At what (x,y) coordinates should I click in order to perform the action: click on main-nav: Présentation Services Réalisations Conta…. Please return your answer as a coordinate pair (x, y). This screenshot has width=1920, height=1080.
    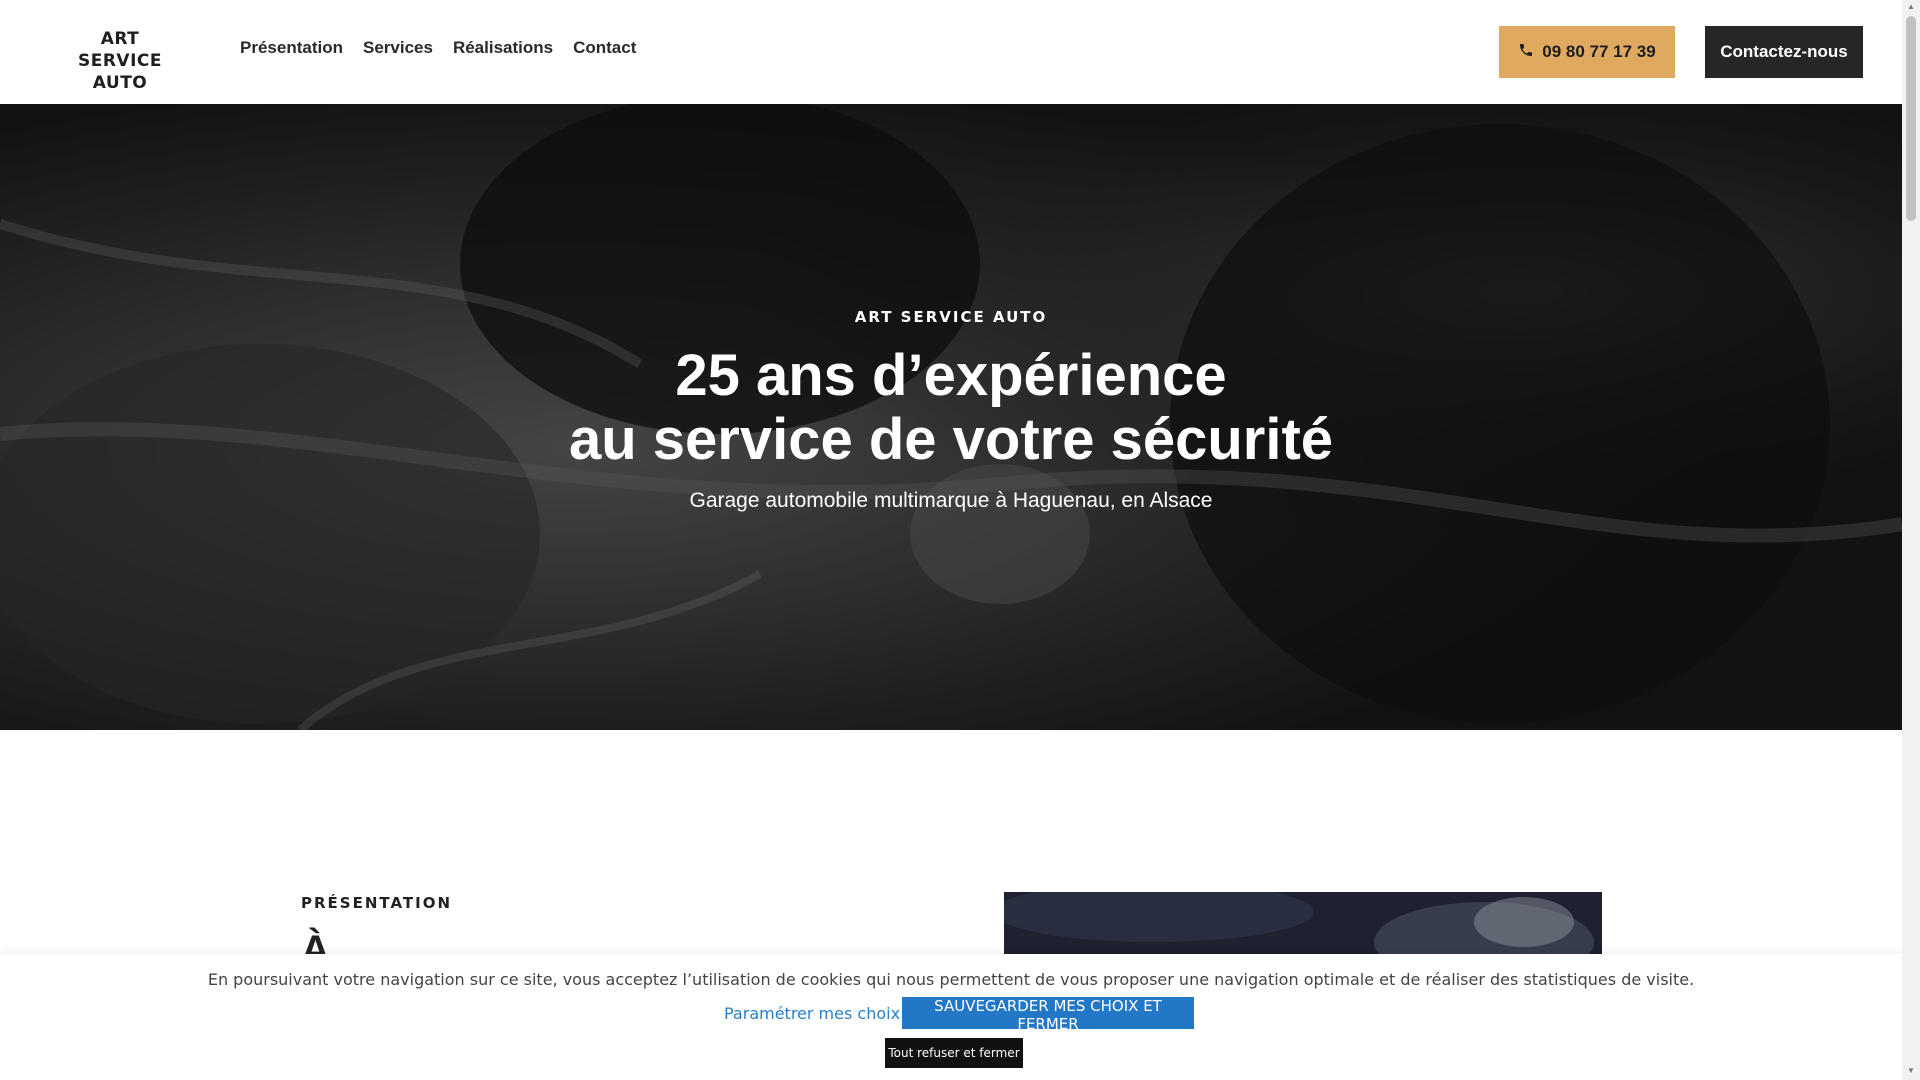
    Looking at the image, I should click on (438, 48).